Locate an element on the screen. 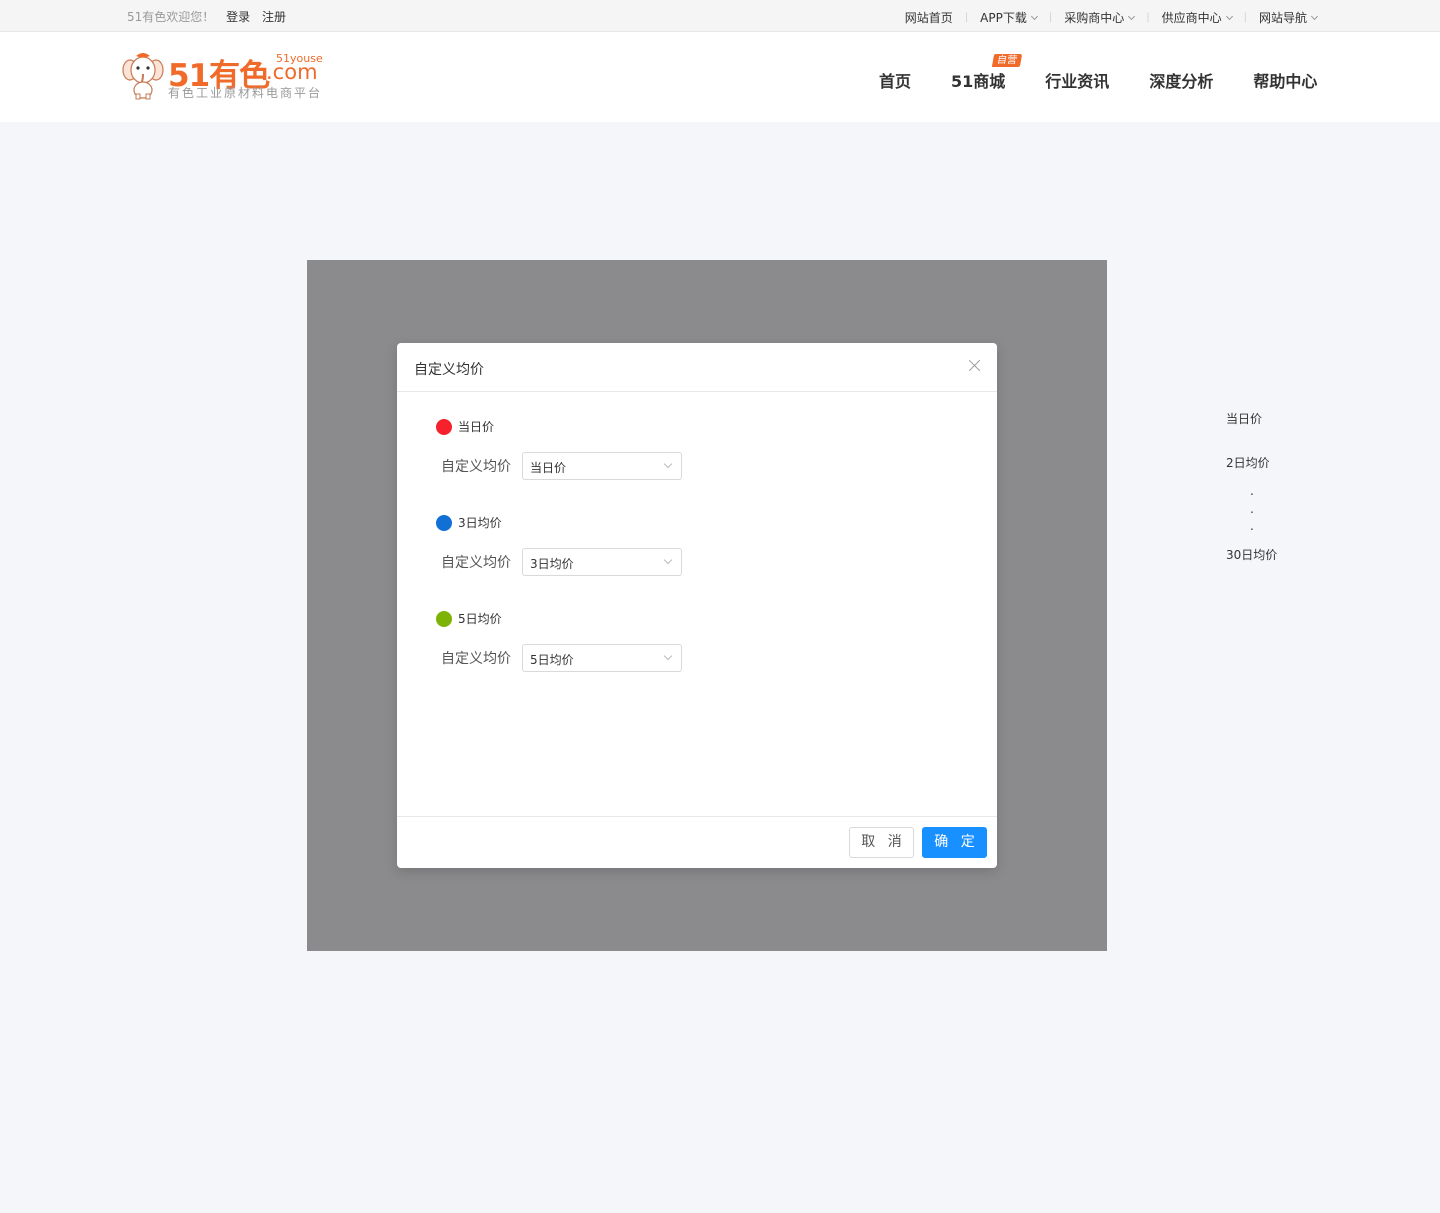  site-nav-link: 网站导航 is located at coordinates (1289, 17).